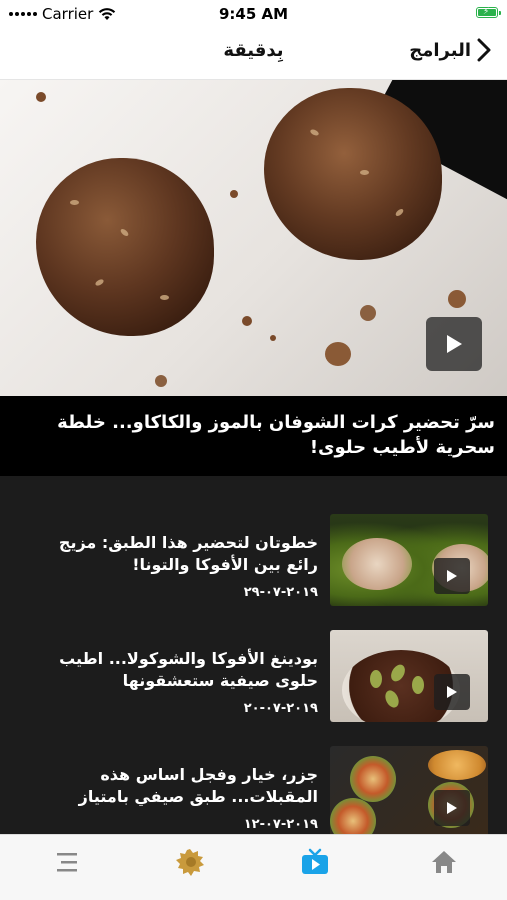 This screenshot has height=900, width=507. What do you see at coordinates (280, 592) in the screenshot?
I see `video-date: ٢٠١٩-٠٧-٢٩` at bounding box center [280, 592].